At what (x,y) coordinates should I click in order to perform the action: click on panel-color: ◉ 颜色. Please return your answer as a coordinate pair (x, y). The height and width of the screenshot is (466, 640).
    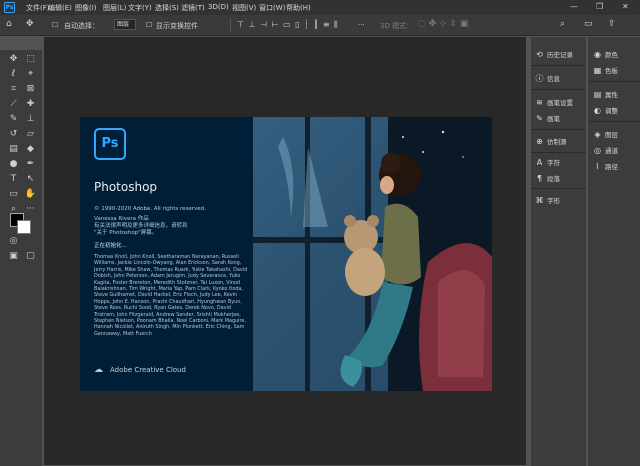
    Looking at the image, I should click on (605, 54).